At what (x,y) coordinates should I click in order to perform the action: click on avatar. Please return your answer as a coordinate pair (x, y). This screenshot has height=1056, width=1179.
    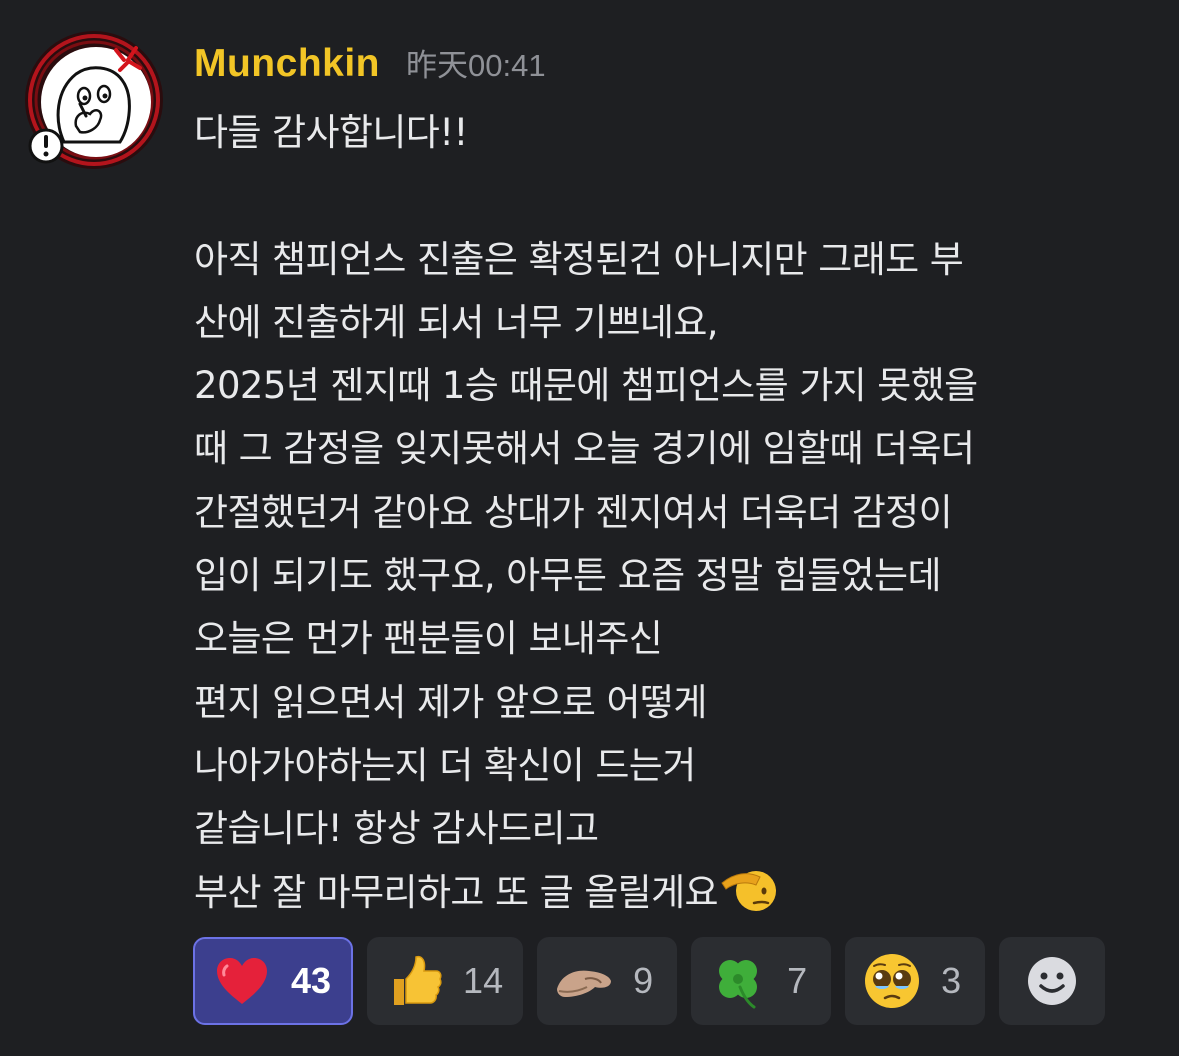
    Looking at the image, I should click on (94, 100).